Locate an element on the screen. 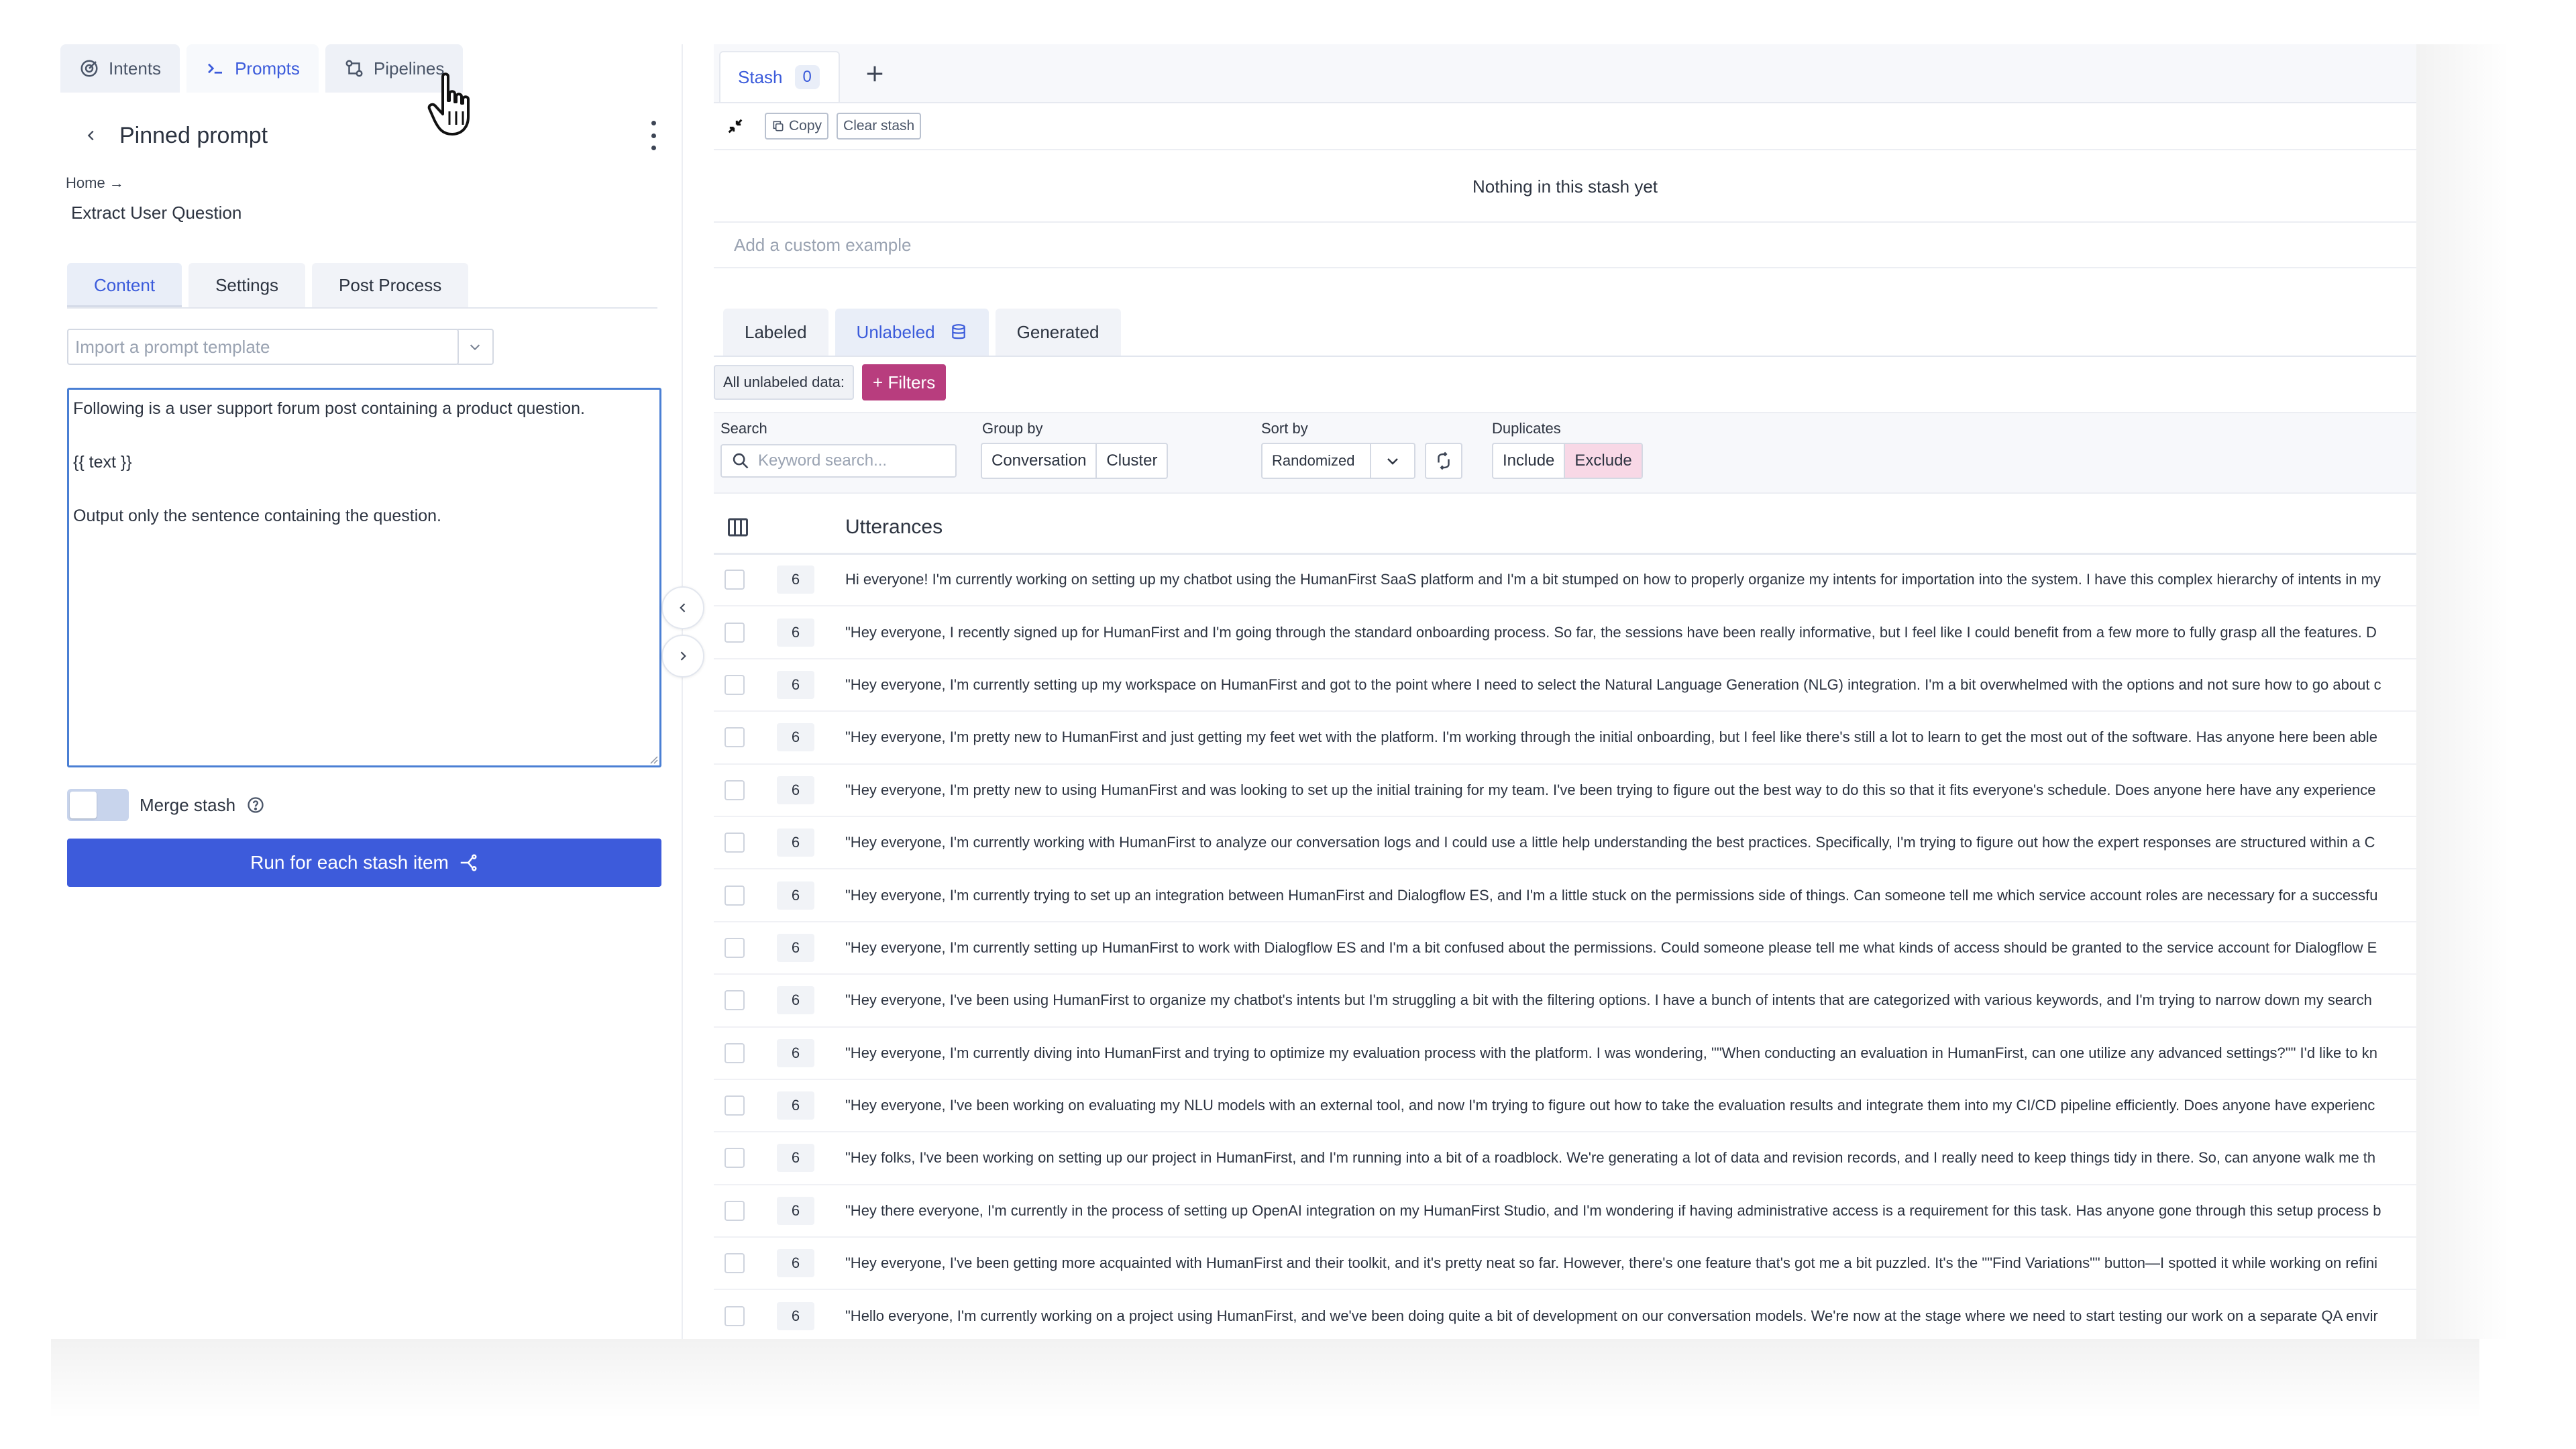 The image size is (2576, 1449). tab-prompts: Prompts is located at coordinates (252, 68).